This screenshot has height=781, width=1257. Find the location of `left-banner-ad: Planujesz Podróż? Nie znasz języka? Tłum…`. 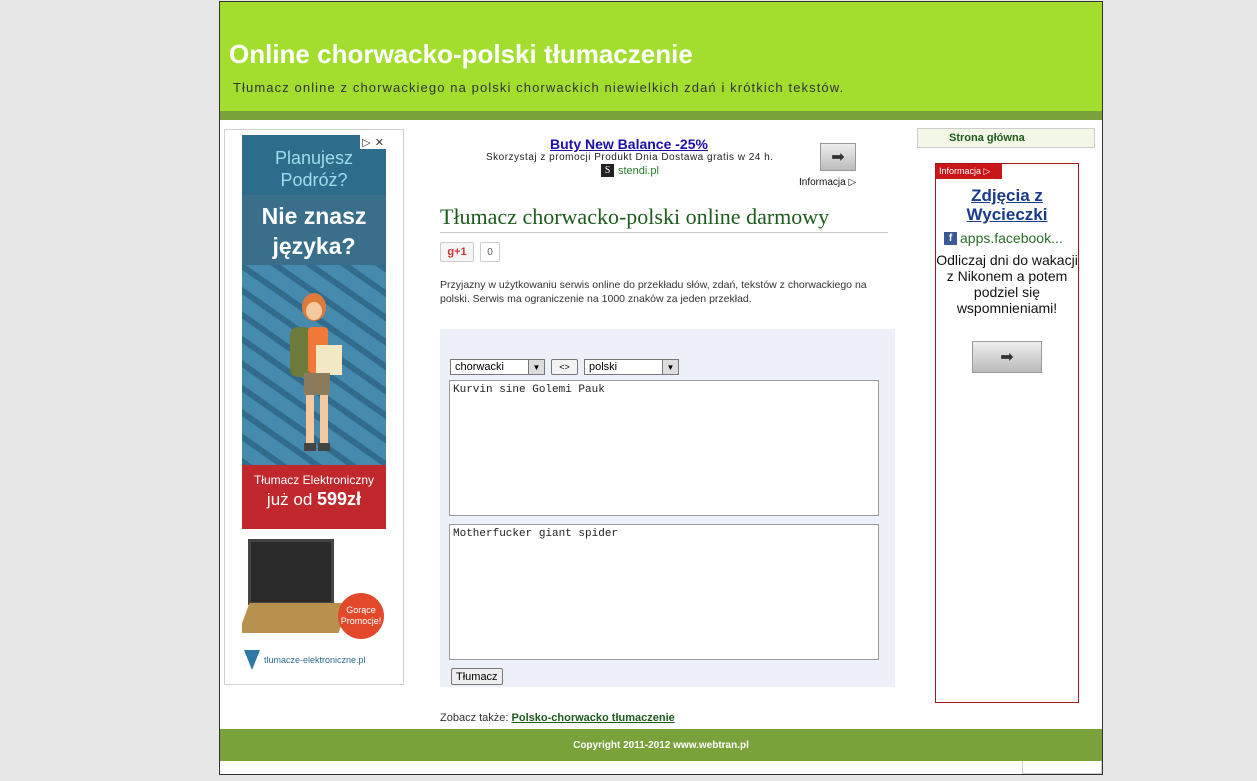

left-banner-ad: Planujesz Podróż? Nie znasz języka? Tłum… is located at coordinates (314, 407).